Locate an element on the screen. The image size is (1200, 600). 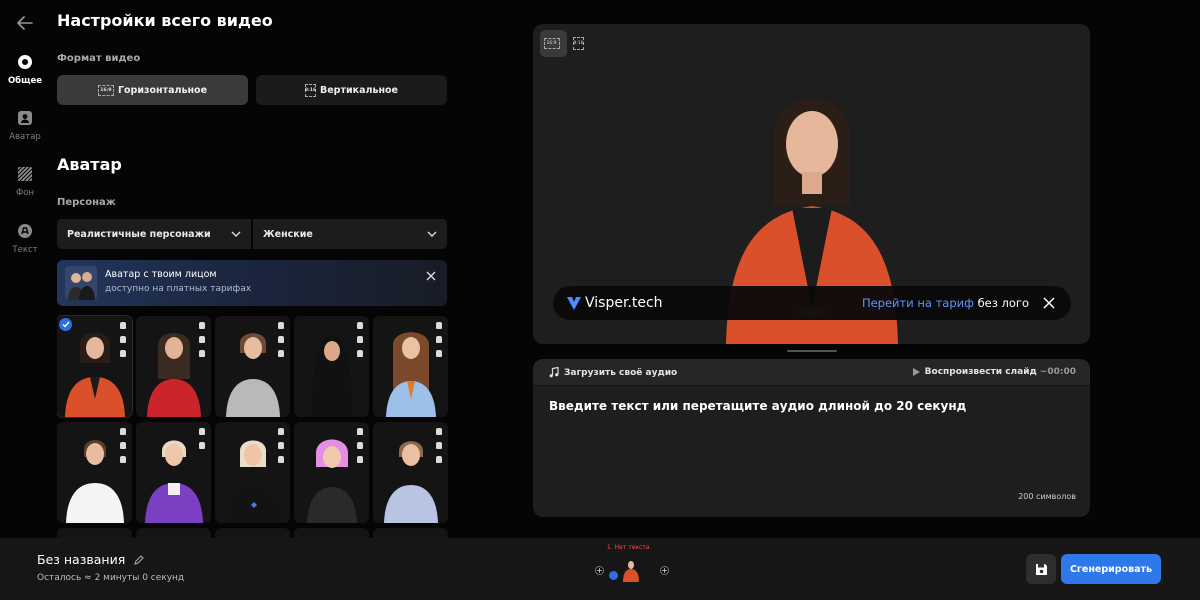
add-slide-before-button: + is located at coordinates (599, 570).